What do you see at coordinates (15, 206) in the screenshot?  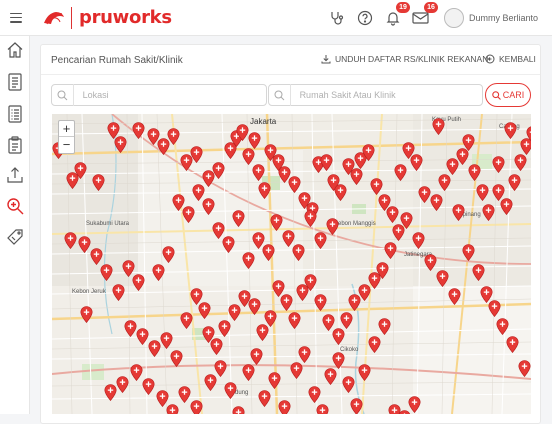 I see `sidebar-item-search-hospital` at bounding box center [15, 206].